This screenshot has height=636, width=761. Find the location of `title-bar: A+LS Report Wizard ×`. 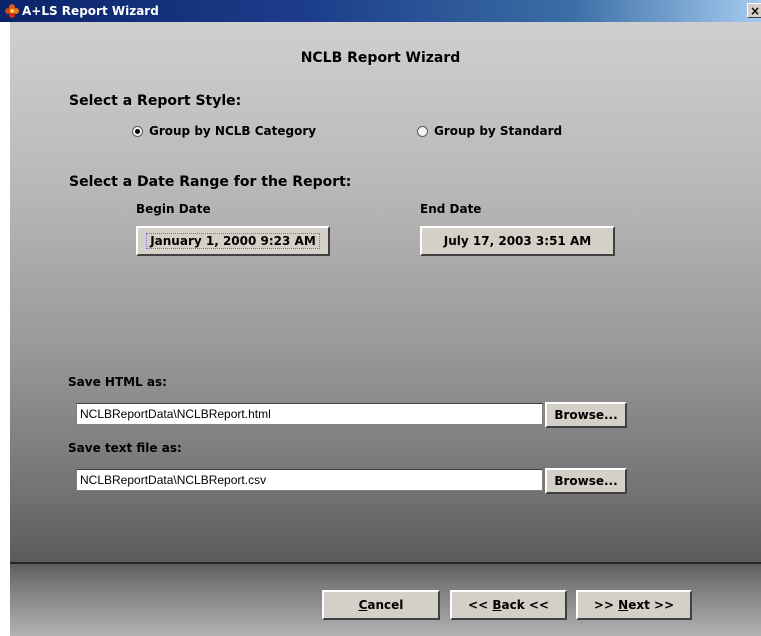

title-bar: A+LS Report Wizard × is located at coordinates (380, 11).